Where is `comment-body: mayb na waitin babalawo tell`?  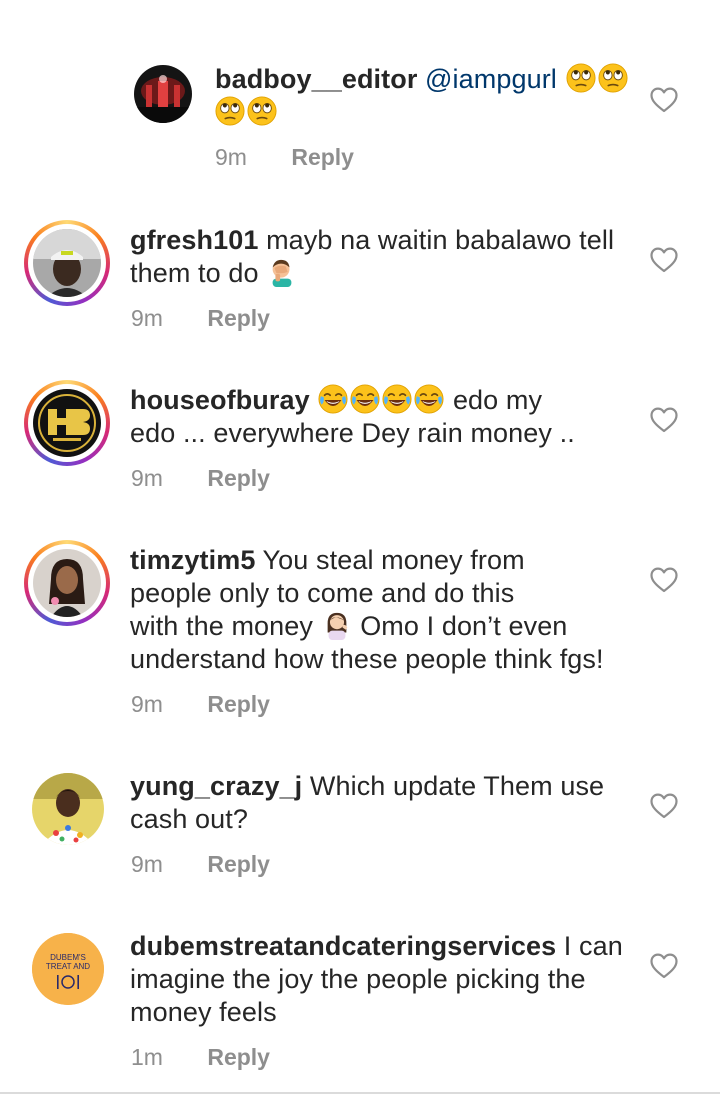
comment-body: mayb na waitin babalawo tell is located at coordinates (436, 240).